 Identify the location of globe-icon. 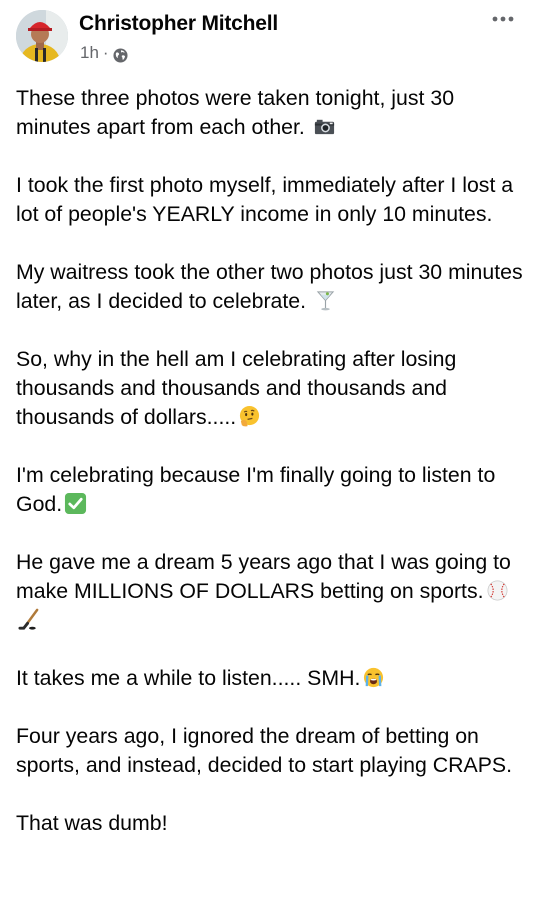
(120, 54).